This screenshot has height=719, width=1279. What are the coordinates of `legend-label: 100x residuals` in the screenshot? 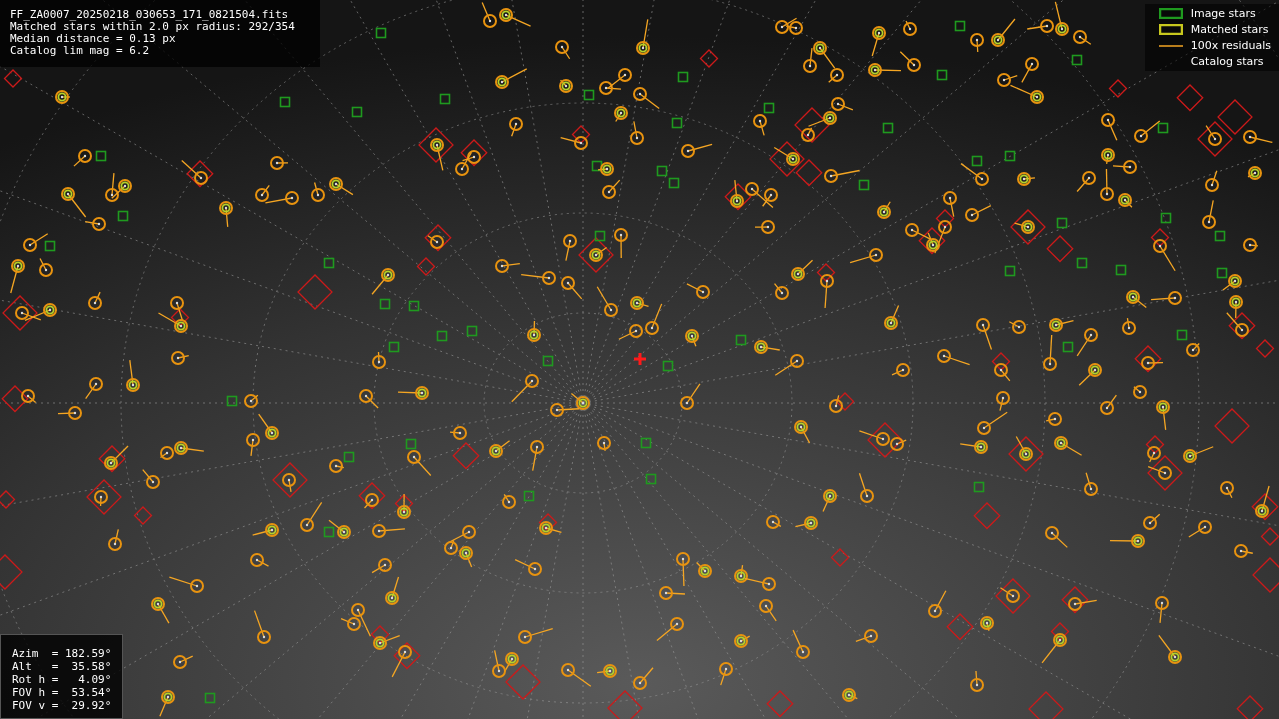 It's located at (1230, 45).